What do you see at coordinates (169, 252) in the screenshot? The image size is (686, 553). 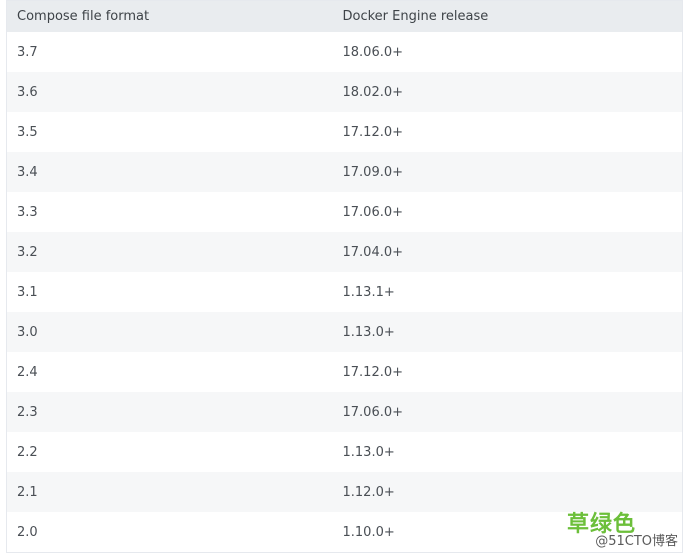 I see `cell-compose-format: 3.2` at bounding box center [169, 252].